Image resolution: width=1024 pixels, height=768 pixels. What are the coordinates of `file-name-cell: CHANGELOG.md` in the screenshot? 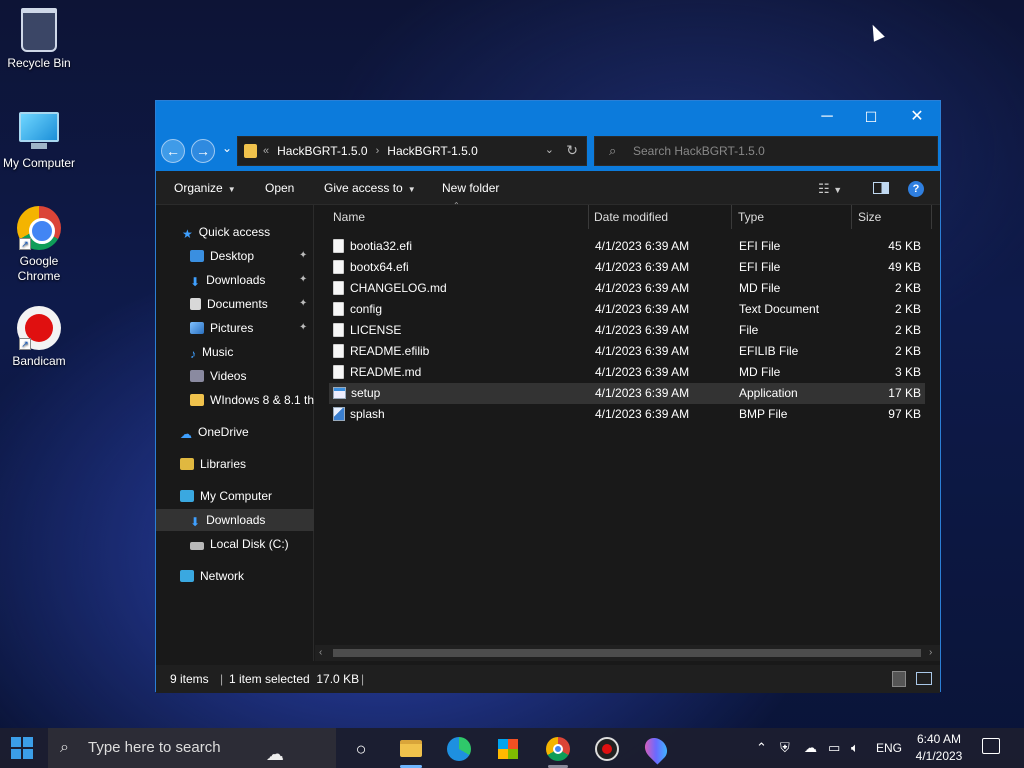 It's located at (390, 288).